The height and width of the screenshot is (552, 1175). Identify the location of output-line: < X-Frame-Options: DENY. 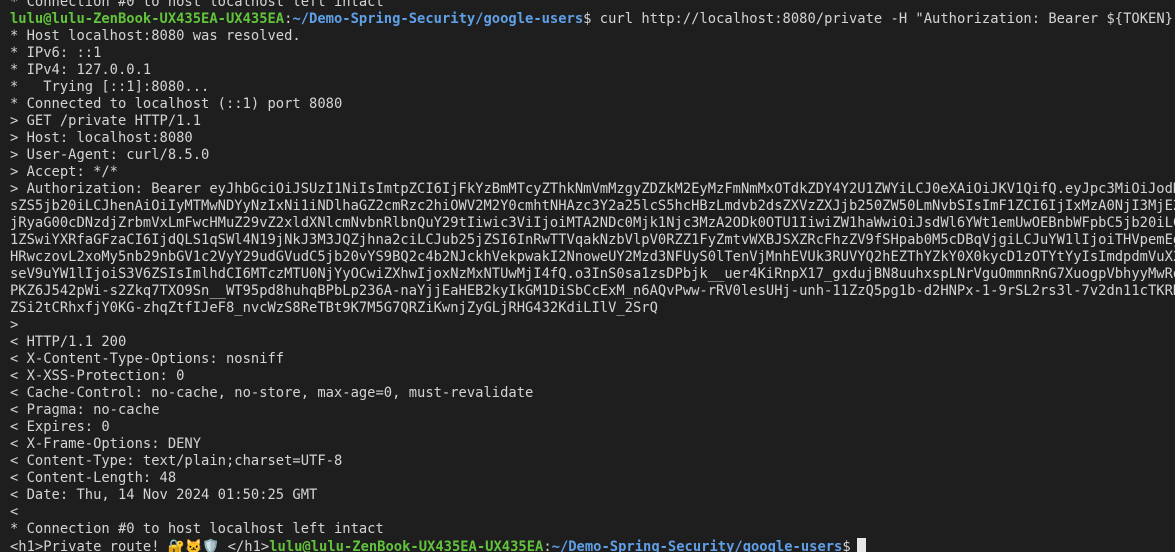
(106, 444).